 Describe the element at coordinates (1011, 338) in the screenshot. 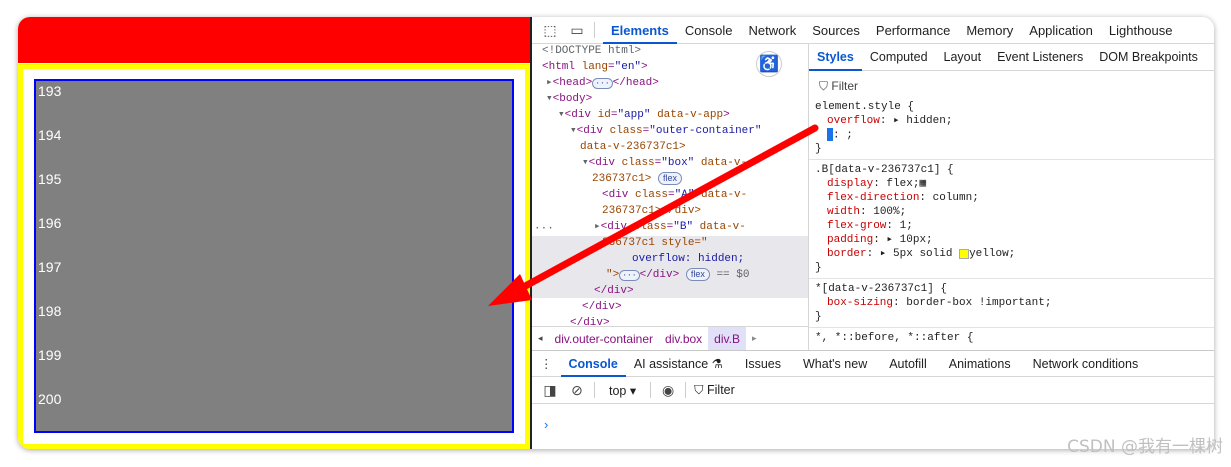

I see `style-rule-reset: *, *::before, *::after {` at that location.